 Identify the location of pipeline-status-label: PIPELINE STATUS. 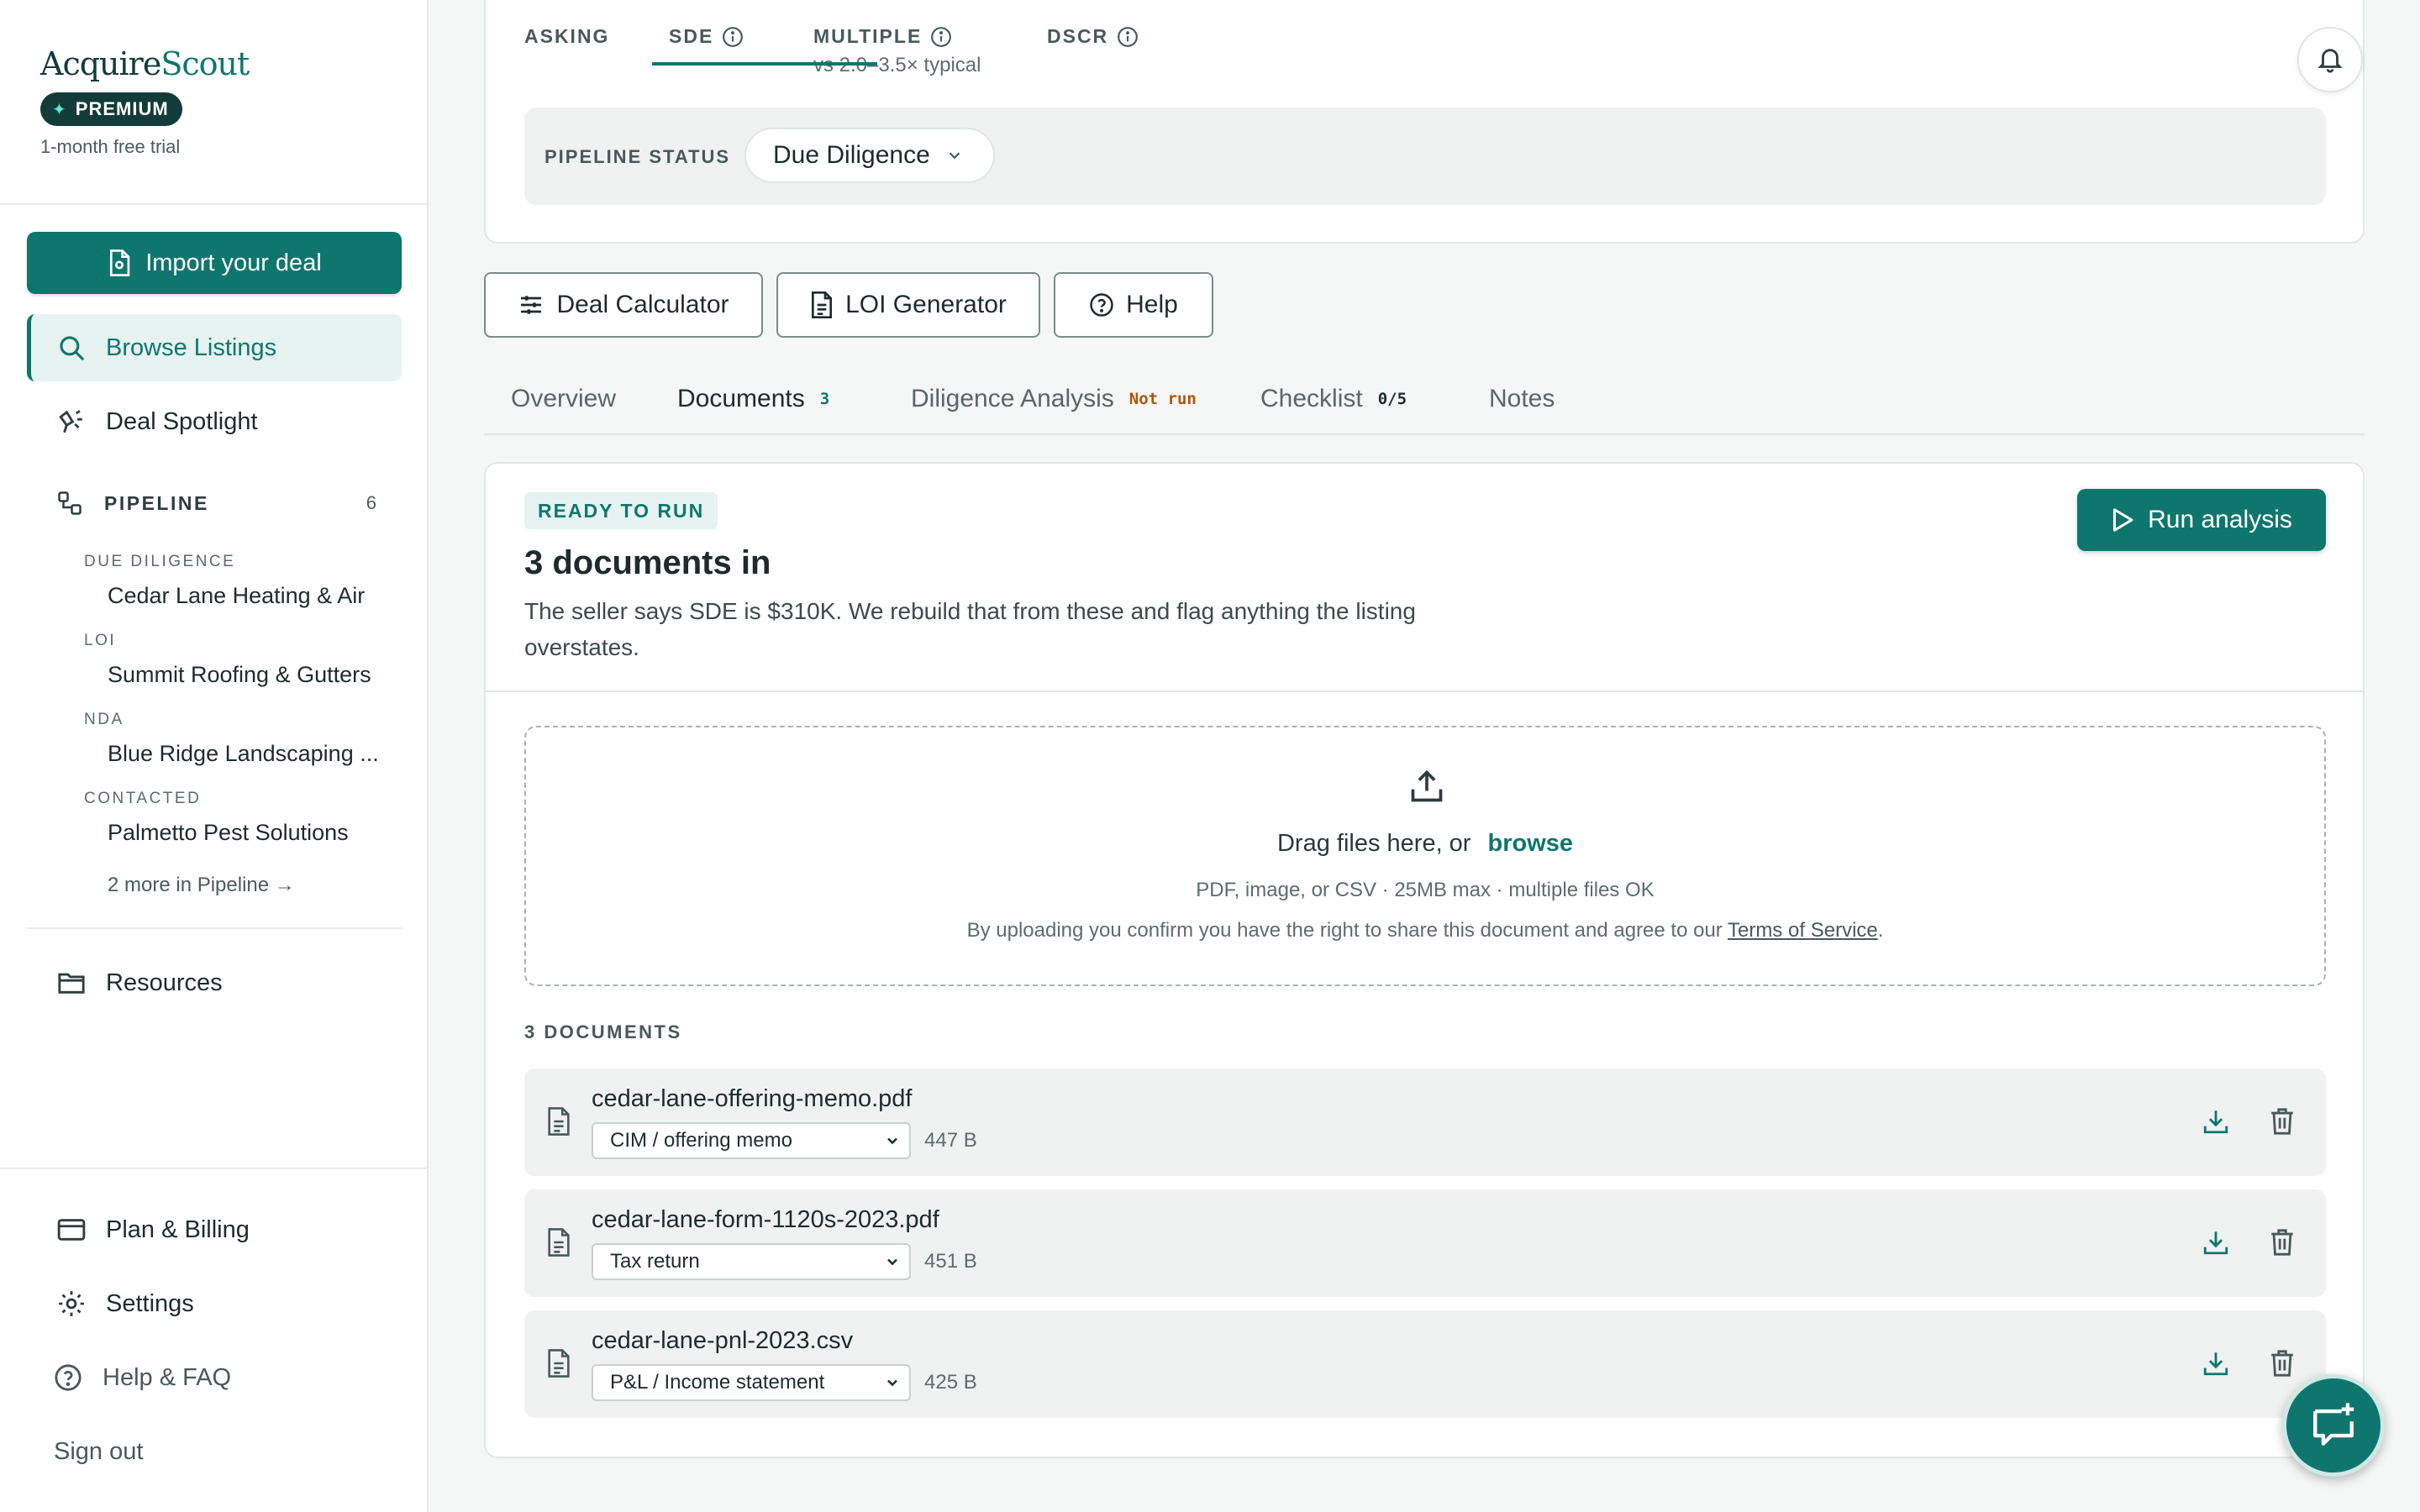
(637, 156).